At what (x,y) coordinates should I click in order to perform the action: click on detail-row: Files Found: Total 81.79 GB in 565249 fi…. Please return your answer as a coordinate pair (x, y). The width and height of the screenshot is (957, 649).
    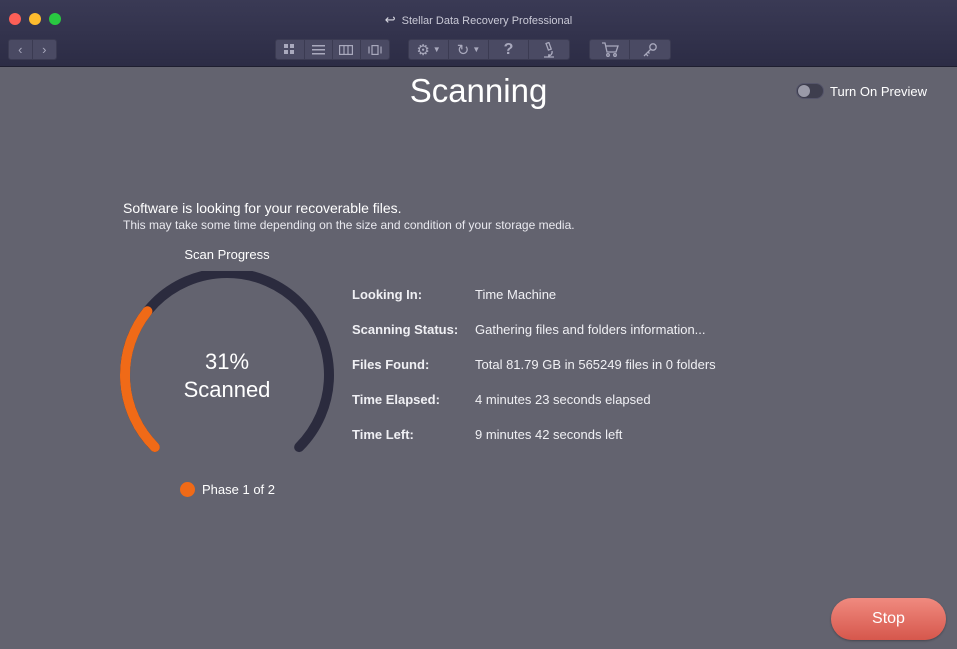
    Looking at the image, I should click on (534, 374).